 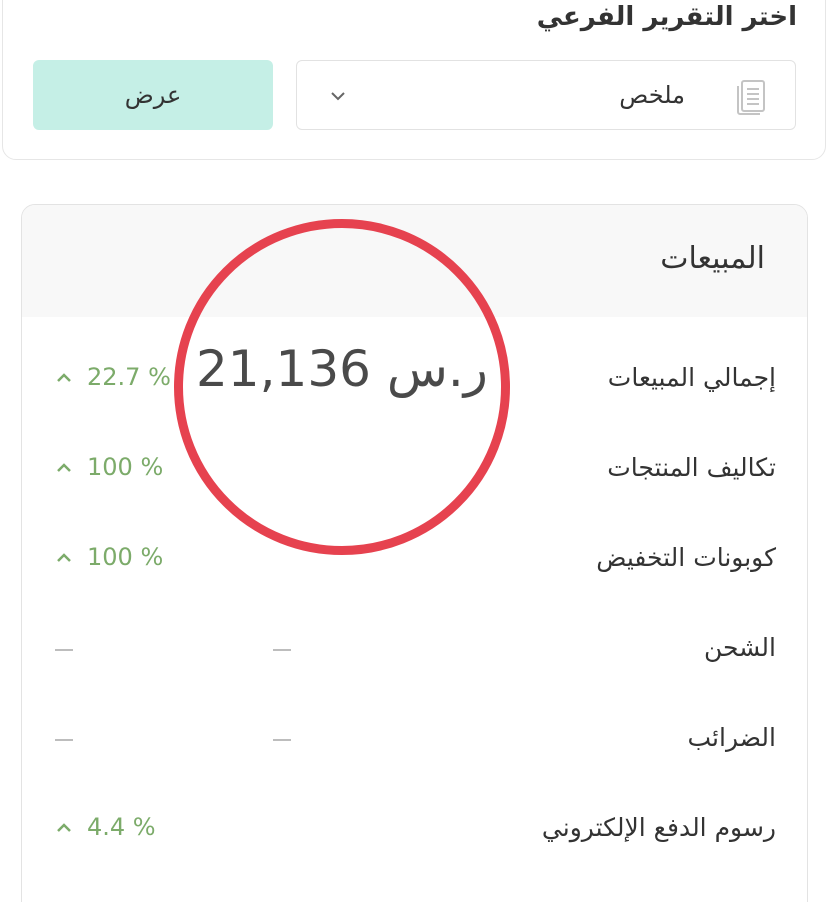 What do you see at coordinates (129, 377) in the screenshot?
I see `row-change-value: 22.7 %` at bounding box center [129, 377].